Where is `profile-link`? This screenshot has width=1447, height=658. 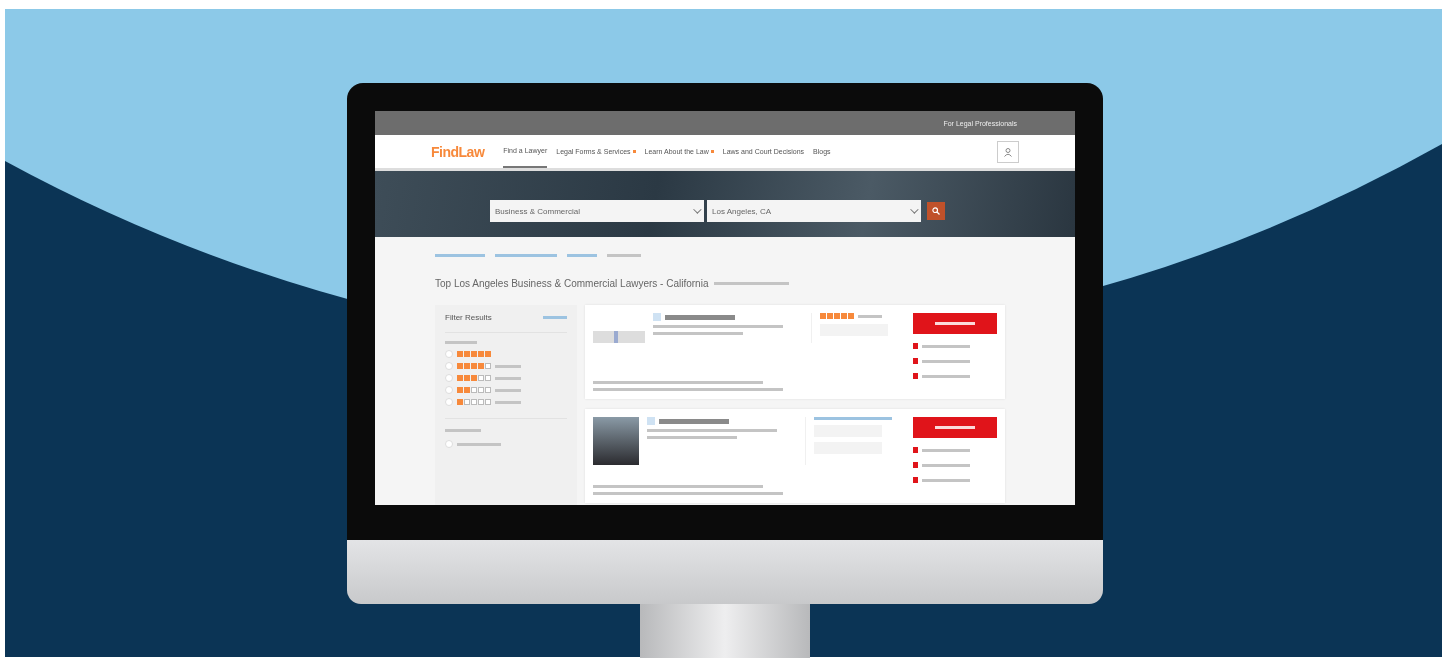
profile-link is located at coordinates (853, 418).